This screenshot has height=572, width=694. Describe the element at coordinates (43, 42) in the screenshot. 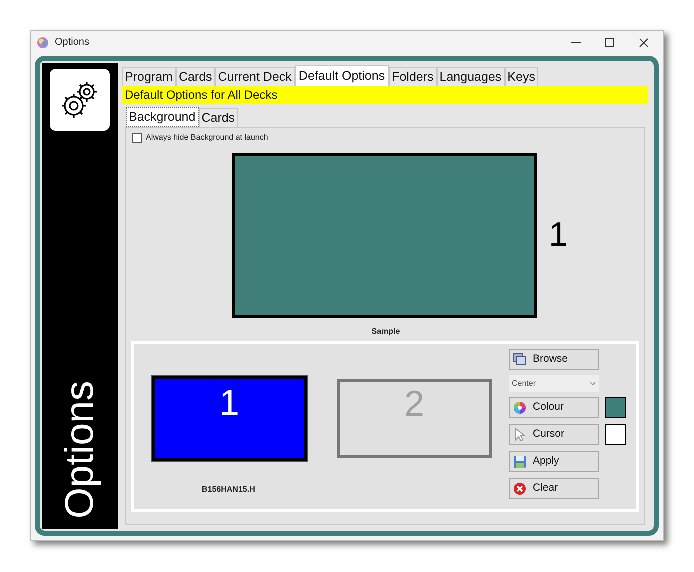

I see `app-icon` at that location.